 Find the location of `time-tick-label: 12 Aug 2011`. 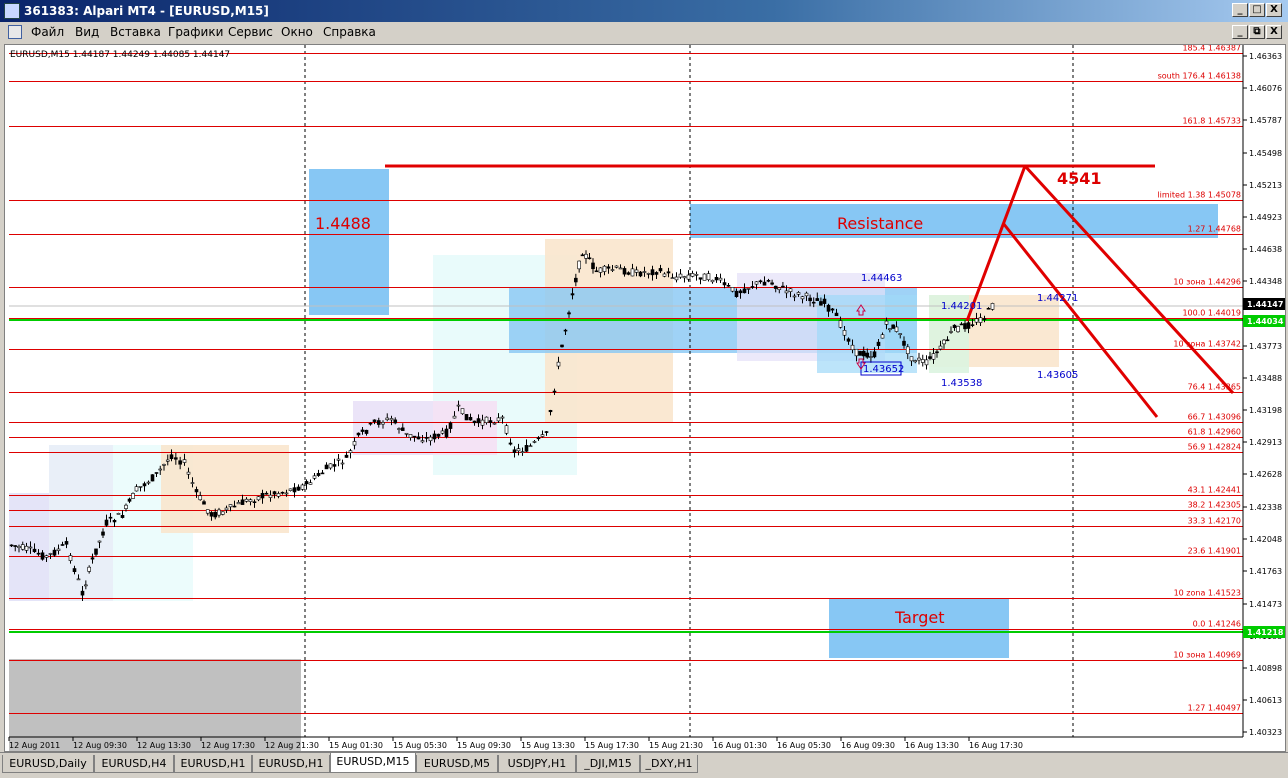

time-tick-label: 12 Aug 2011 is located at coordinates (34, 745).